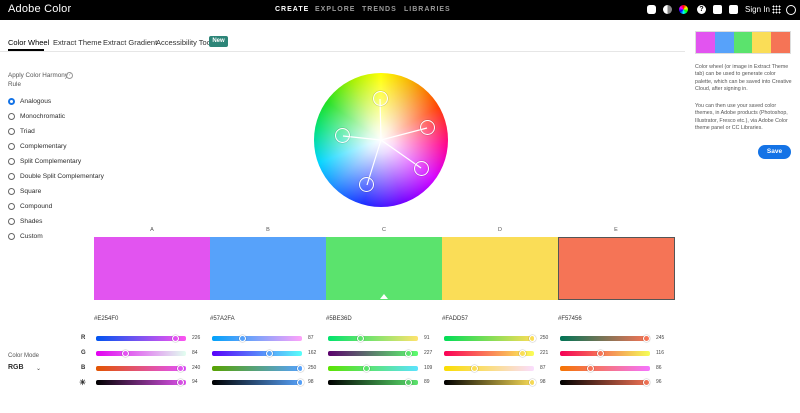 The height and width of the screenshot is (413, 800). What do you see at coordinates (543, 368) in the screenshot?
I see `slider-value-b-d: 87` at bounding box center [543, 368].